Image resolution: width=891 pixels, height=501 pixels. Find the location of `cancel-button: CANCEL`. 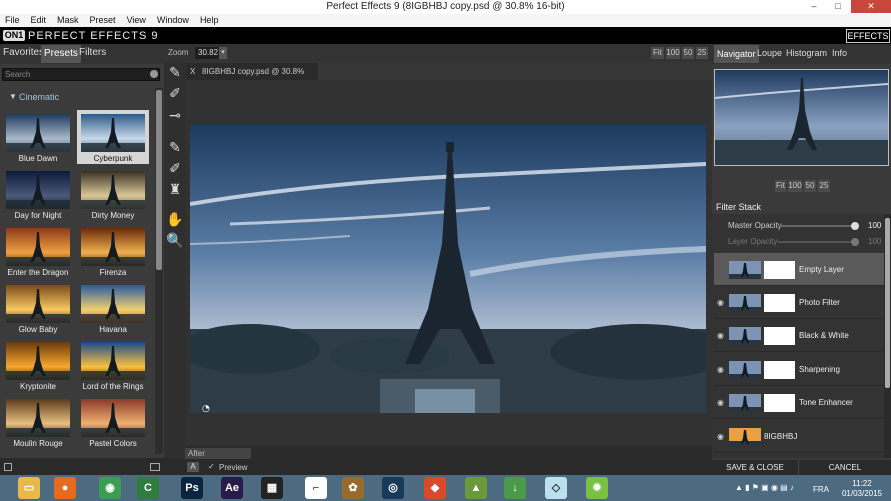

cancel-button: CANCEL is located at coordinates (844, 467).